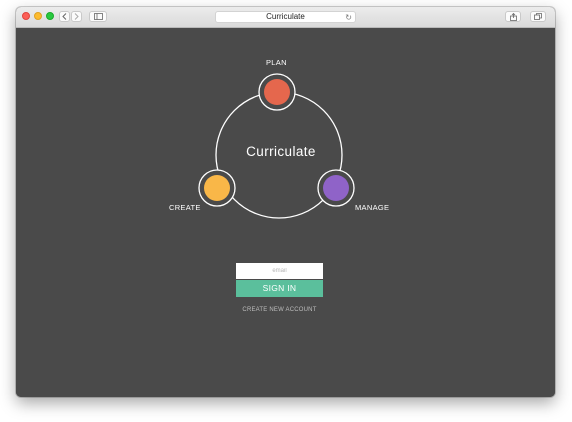 The width and height of the screenshot is (572, 422). What do you see at coordinates (281, 151) in the screenshot?
I see `brand-title: Curriculate` at bounding box center [281, 151].